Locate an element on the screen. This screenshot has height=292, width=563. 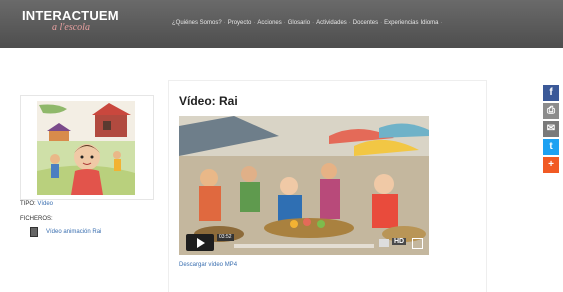
video-thumbnail is located at coordinates (86, 148).